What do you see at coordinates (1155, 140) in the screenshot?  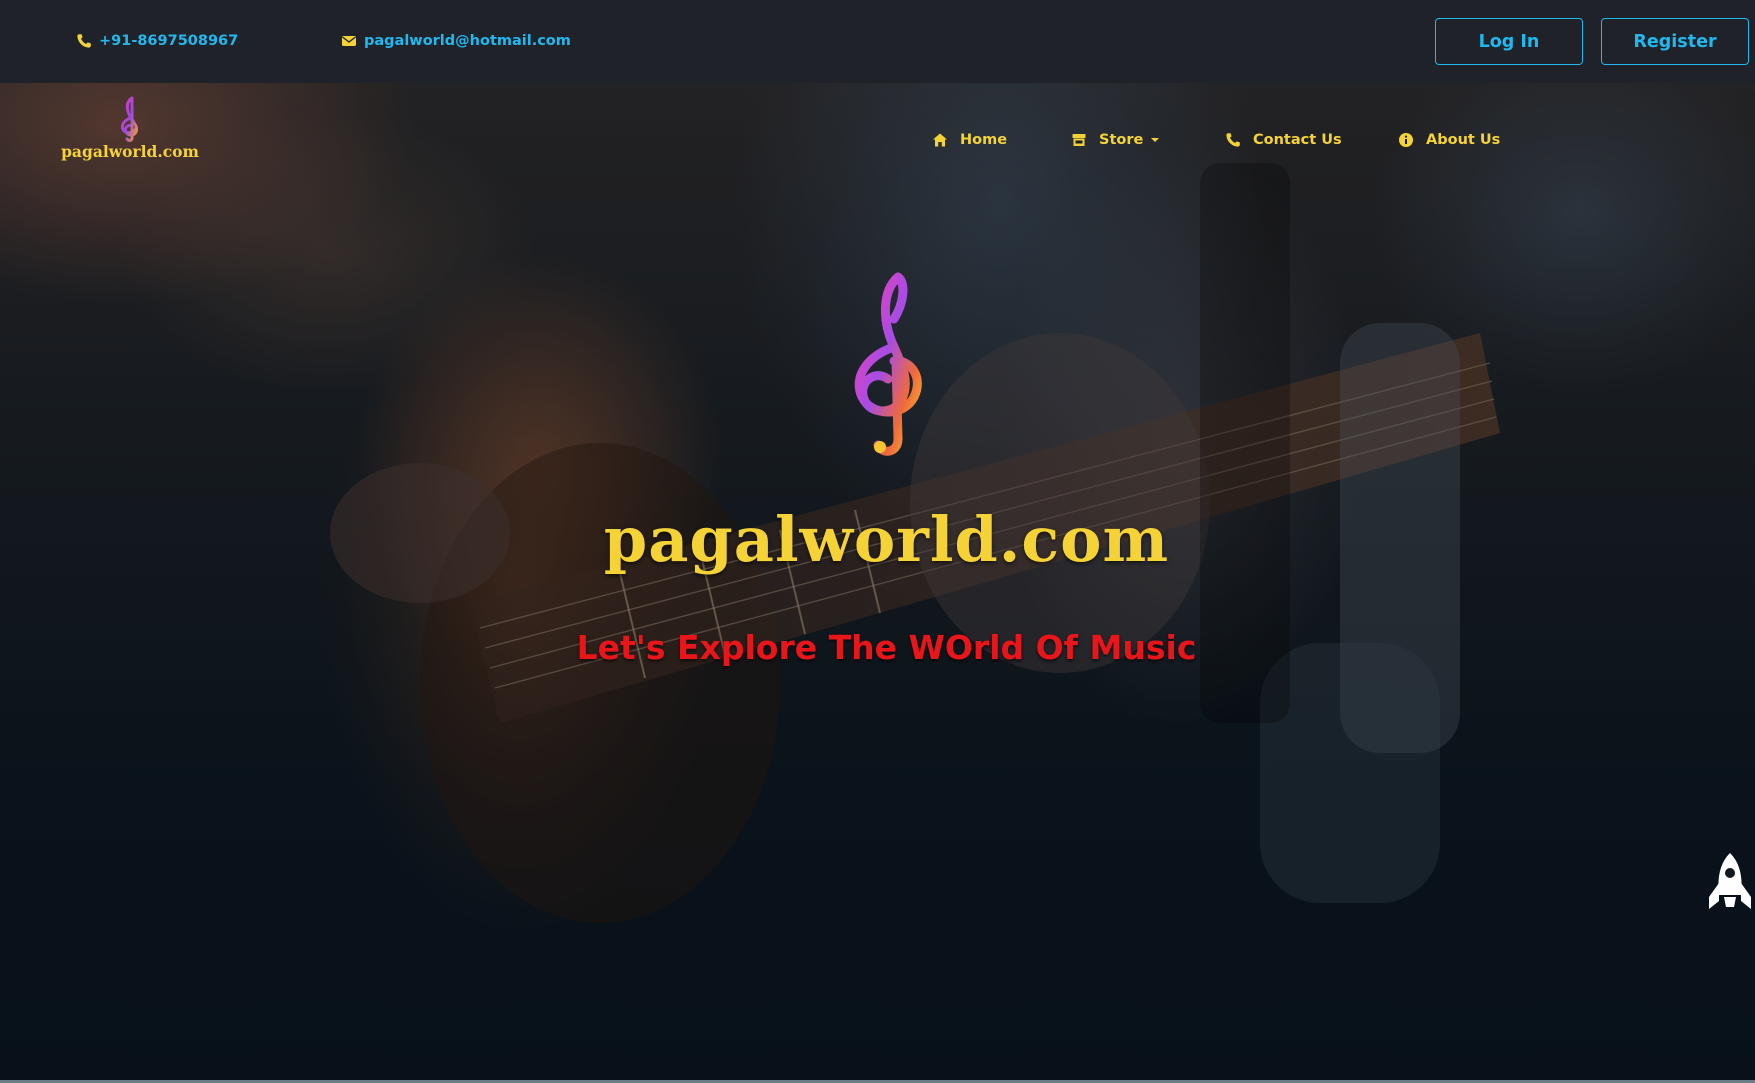 I see `chevron-down-icon` at bounding box center [1155, 140].